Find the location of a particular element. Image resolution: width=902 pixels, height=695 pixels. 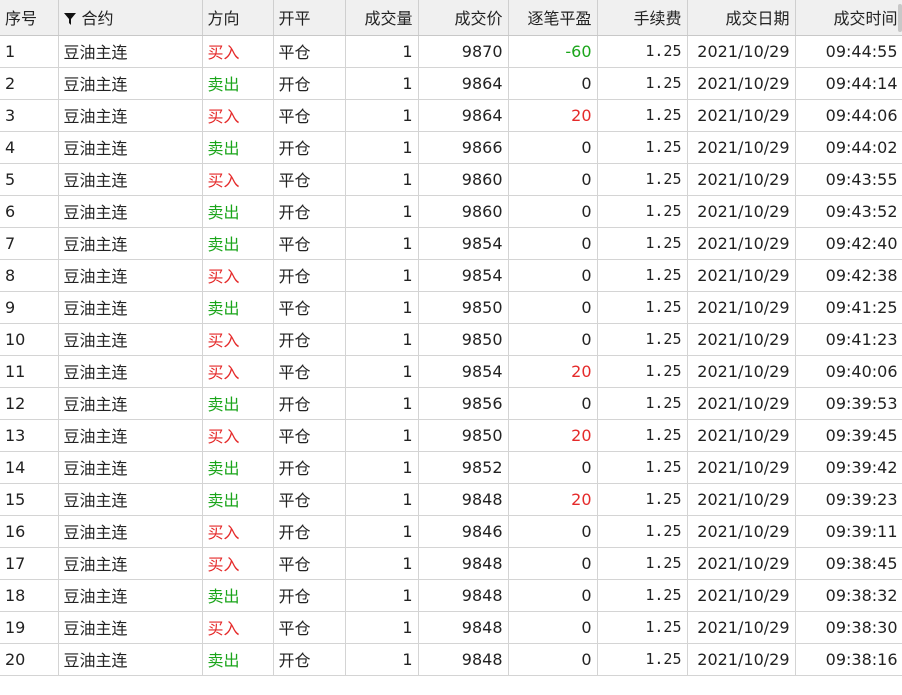

col-header-pnl: 逐笔平盈 is located at coordinates (553, 18).